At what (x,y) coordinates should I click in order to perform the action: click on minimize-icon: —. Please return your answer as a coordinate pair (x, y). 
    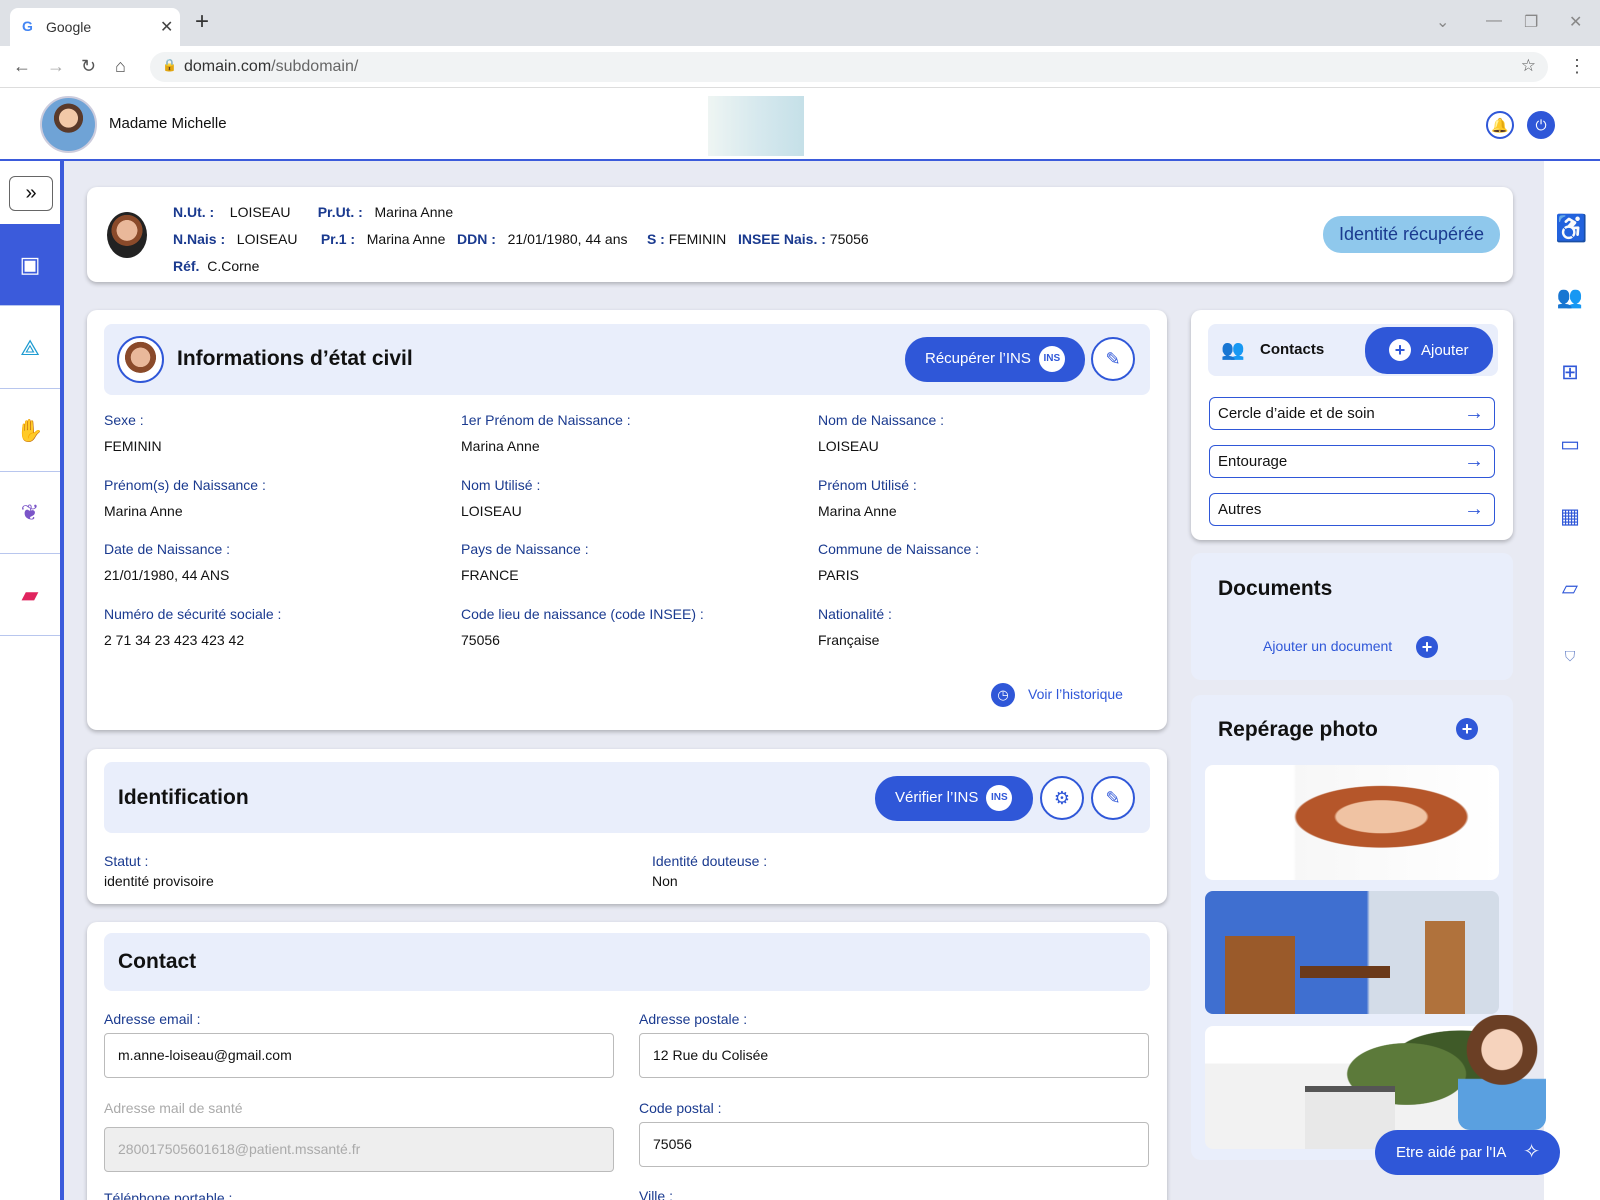
    Looking at the image, I should click on (1494, 21).